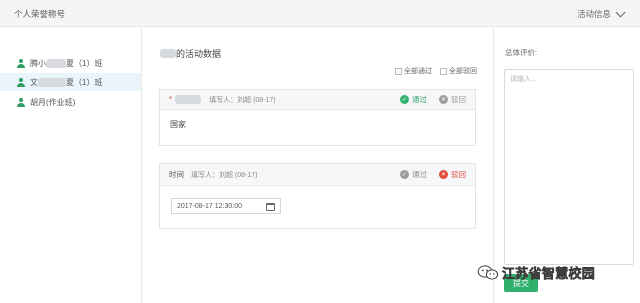 This screenshot has width=640, height=303. Describe the element at coordinates (436, 71) in the screenshot. I see `bulk-actions: 全部通过 全部驳回` at that location.